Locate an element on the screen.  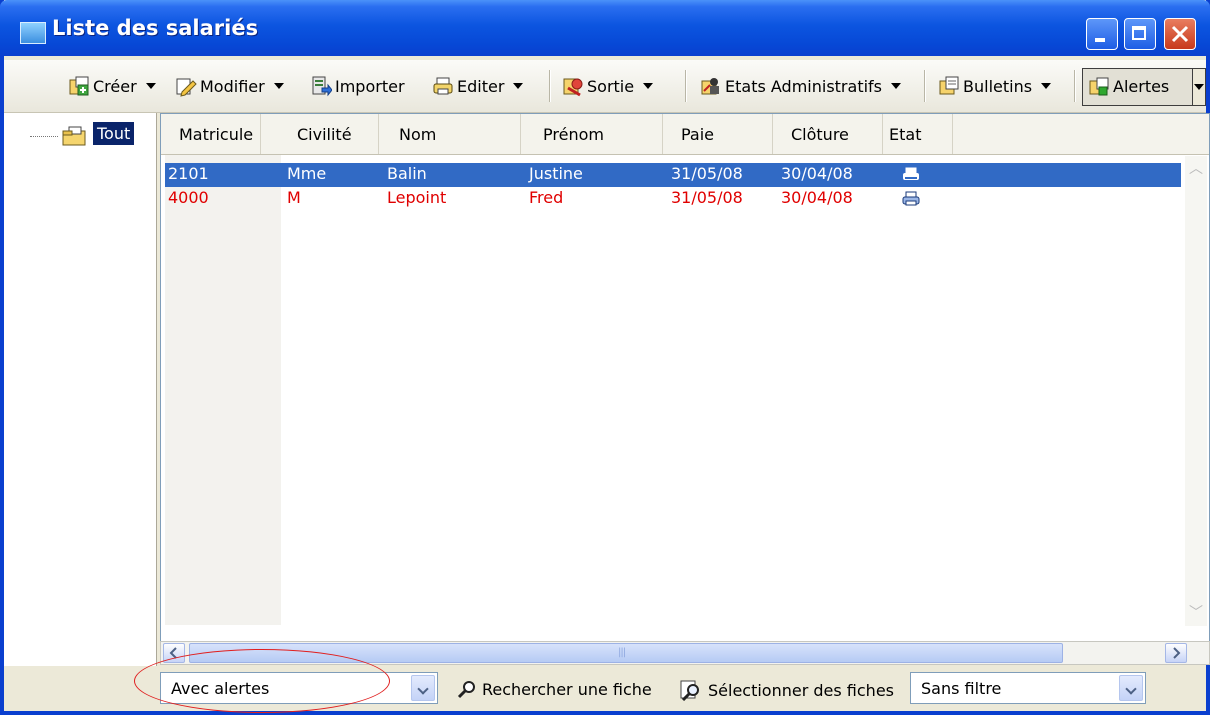
payslips-button: Bulletins is located at coordinates (995, 86).